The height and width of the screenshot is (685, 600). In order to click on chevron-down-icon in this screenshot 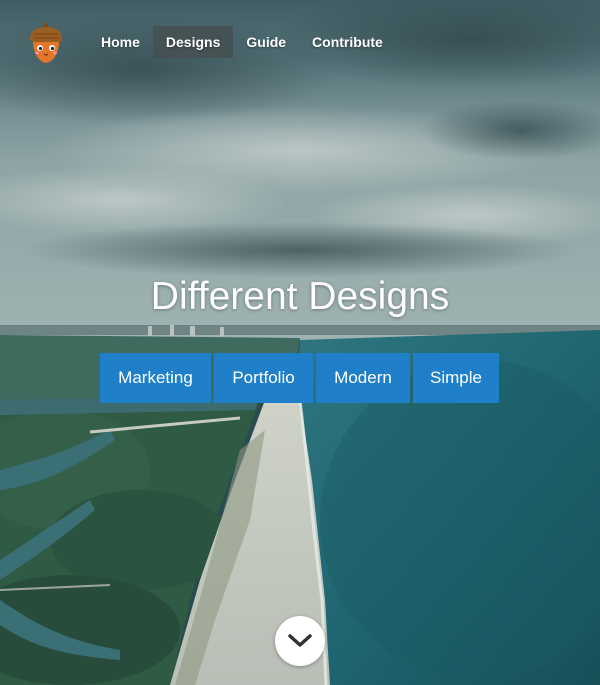, I will do `click(300, 640)`.